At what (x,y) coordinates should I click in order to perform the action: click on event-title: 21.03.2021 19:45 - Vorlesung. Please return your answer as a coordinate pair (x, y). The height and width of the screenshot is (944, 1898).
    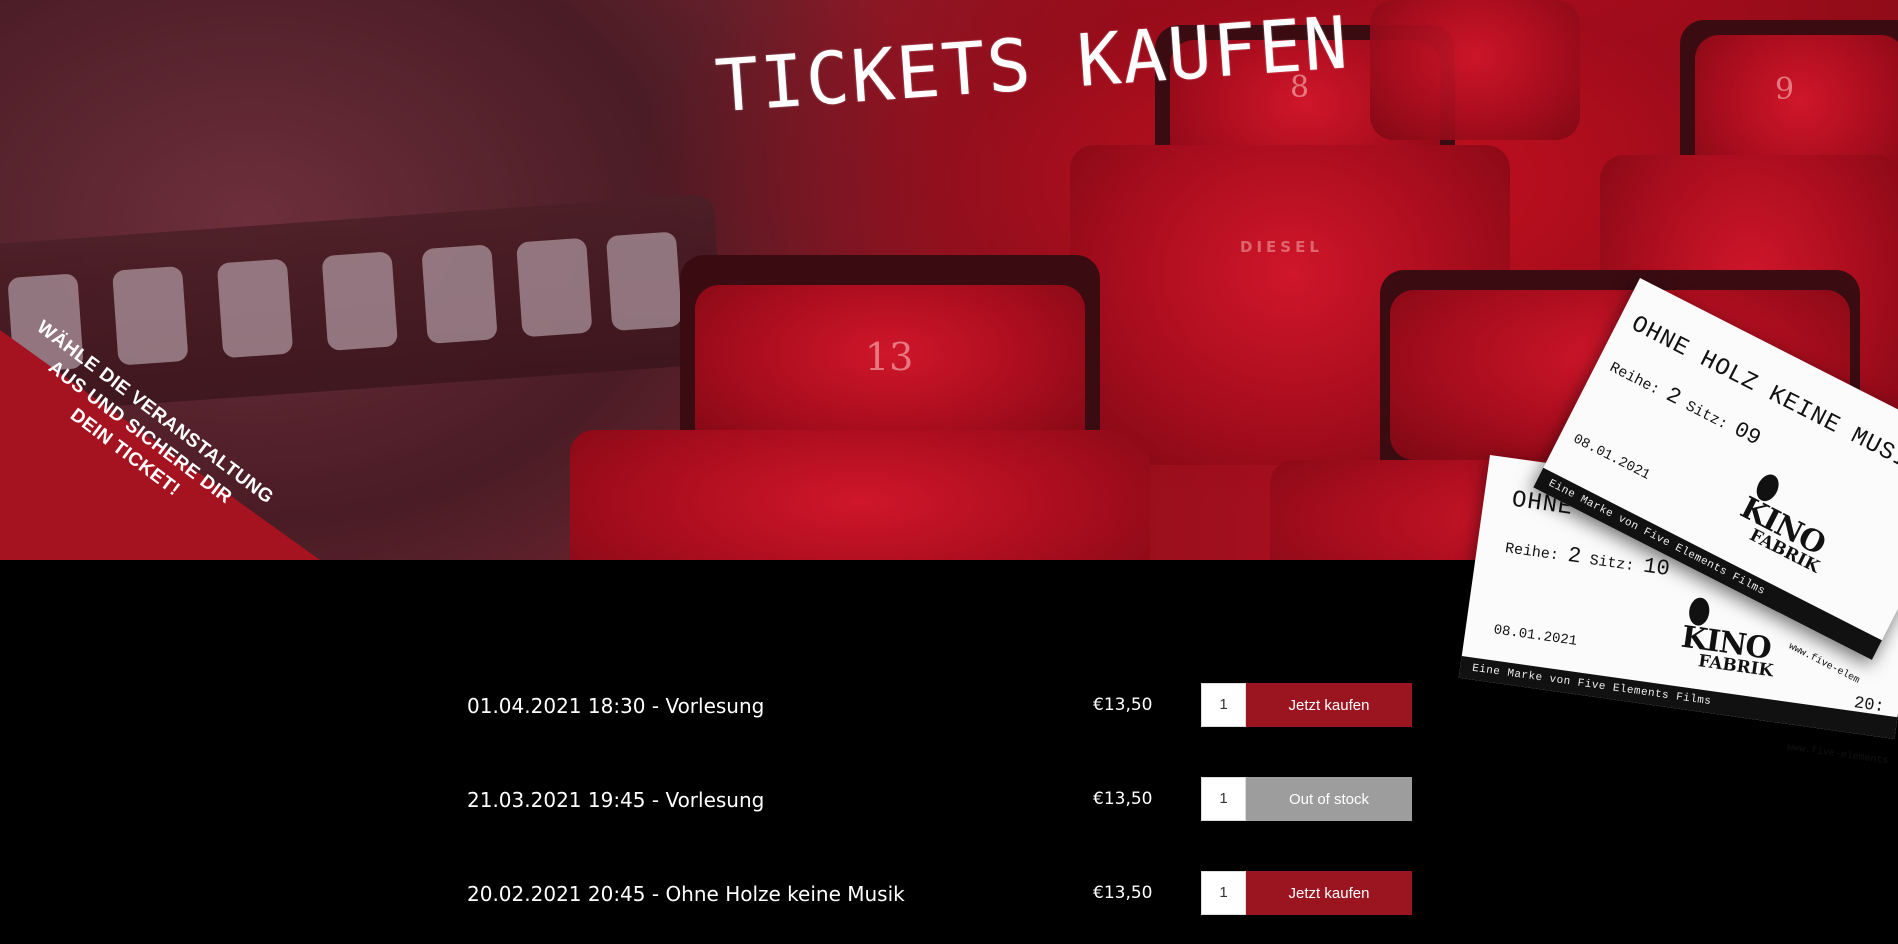
    Looking at the image, I should click on (616, 800).